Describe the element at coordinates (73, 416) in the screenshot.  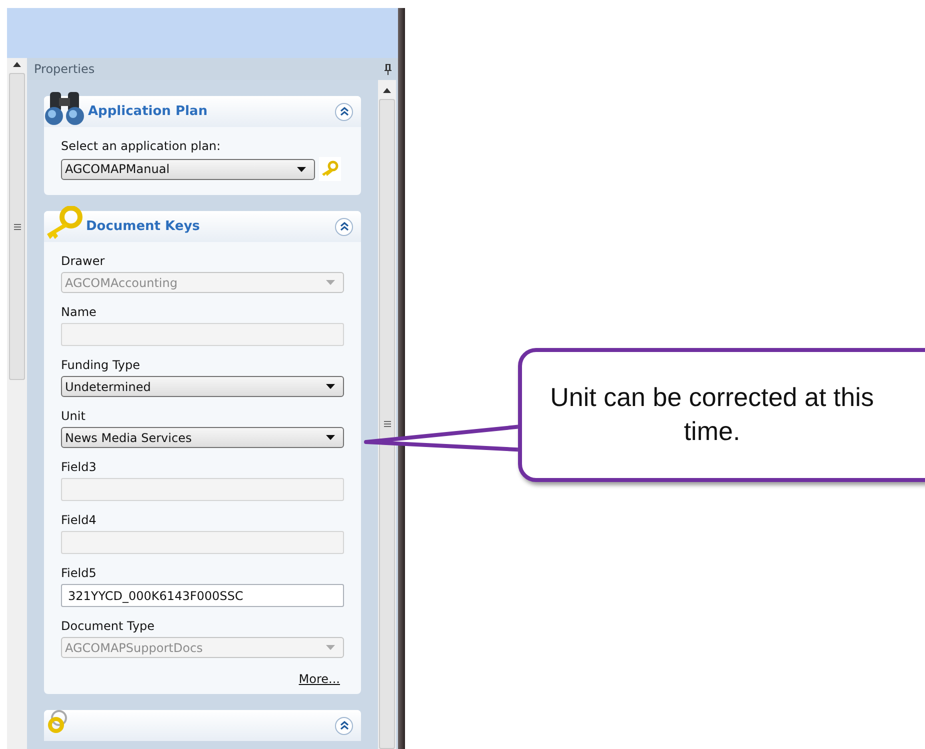
I see `field-label: Unit` at that location.